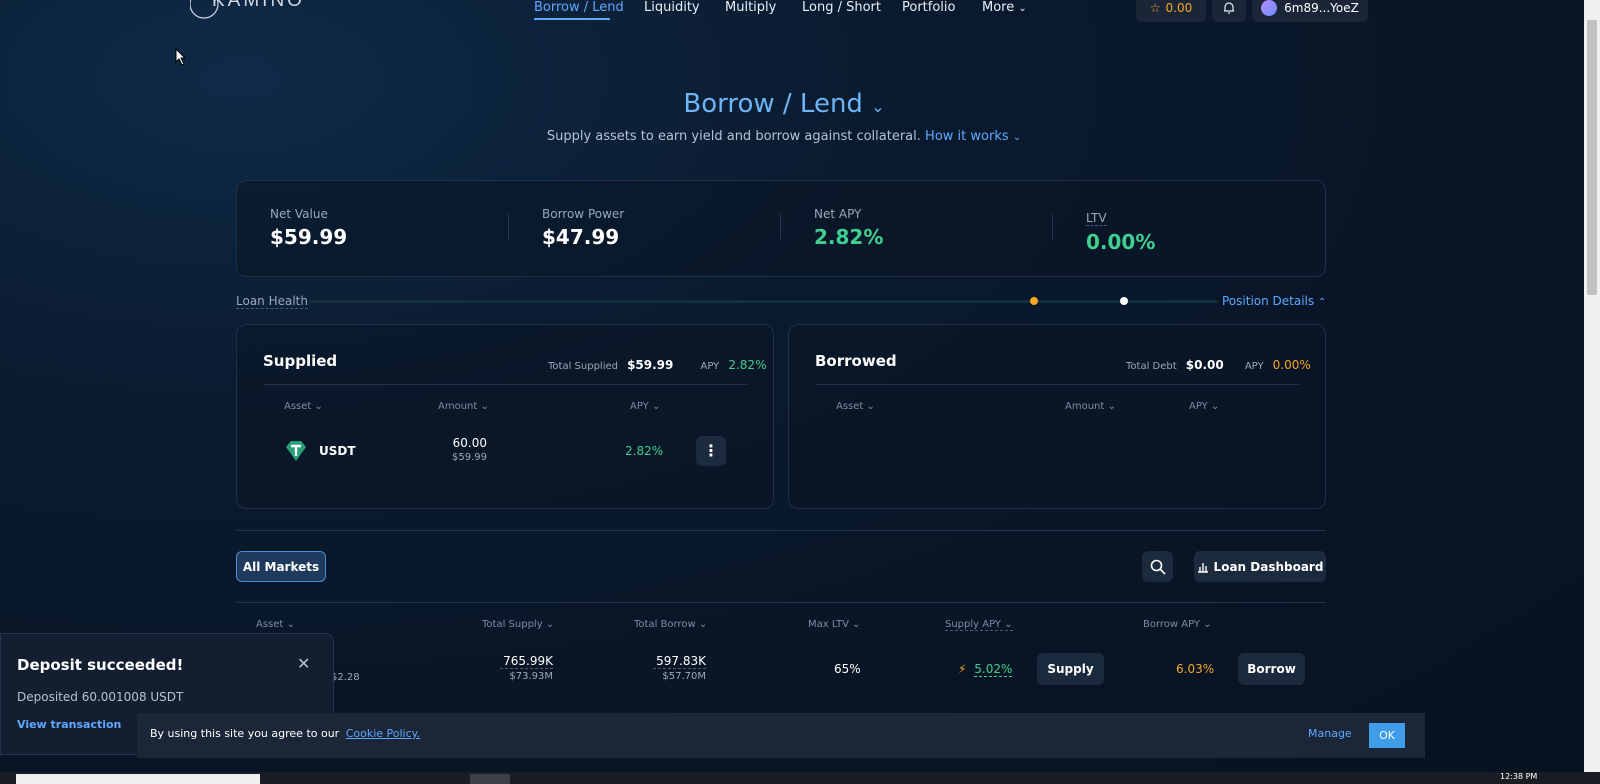  What do you see at coordinates (1330, 733) in the screenshot?
I see `manage-cookies-link: Manage` at bounding box center [1330, 733].